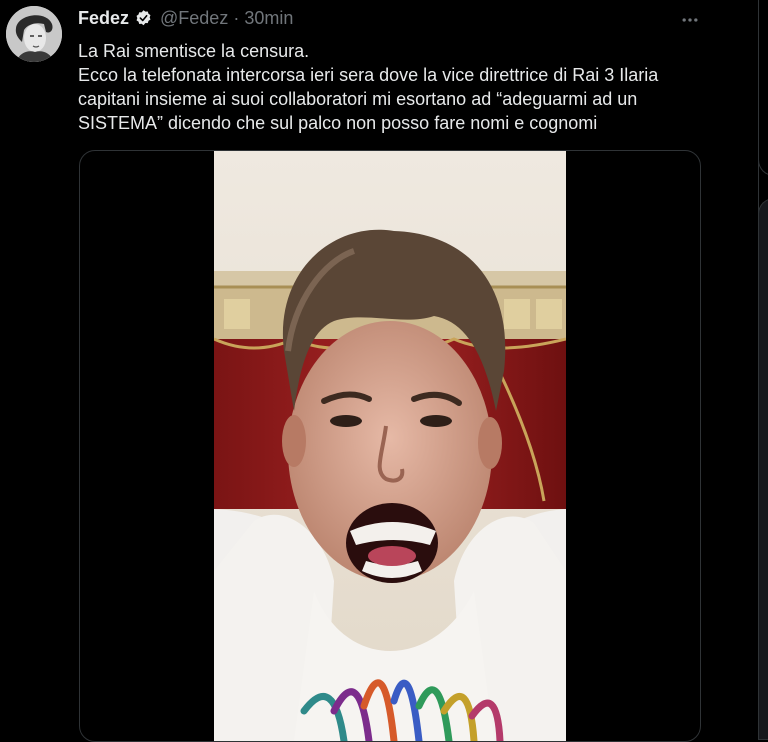 Image resolution: width=768 pixels, height=742 pixels. Describe the element at coordinates (143, 18) in the screenshot. I see `verified-badge-icon` at that location.